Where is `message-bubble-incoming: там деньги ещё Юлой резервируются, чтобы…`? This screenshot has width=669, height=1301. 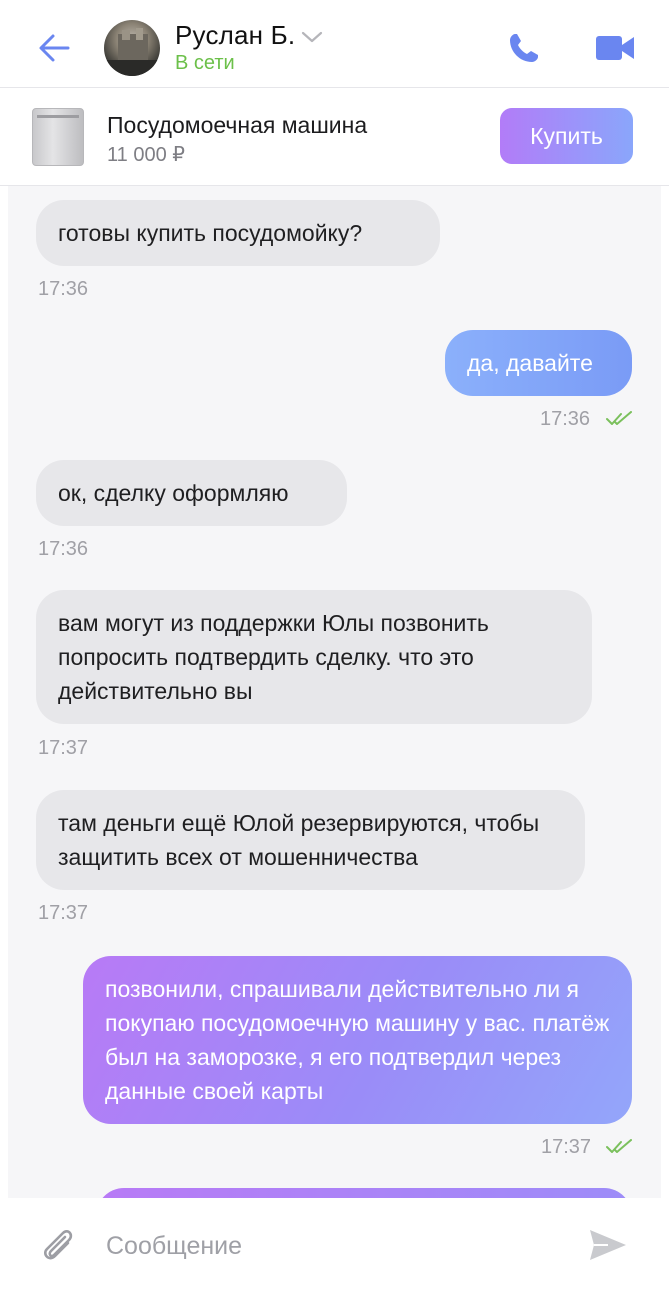 message-bubble-incoming: там деньги ещё Юлой резервируются, чтобы… is located at coordinates (310, 840).